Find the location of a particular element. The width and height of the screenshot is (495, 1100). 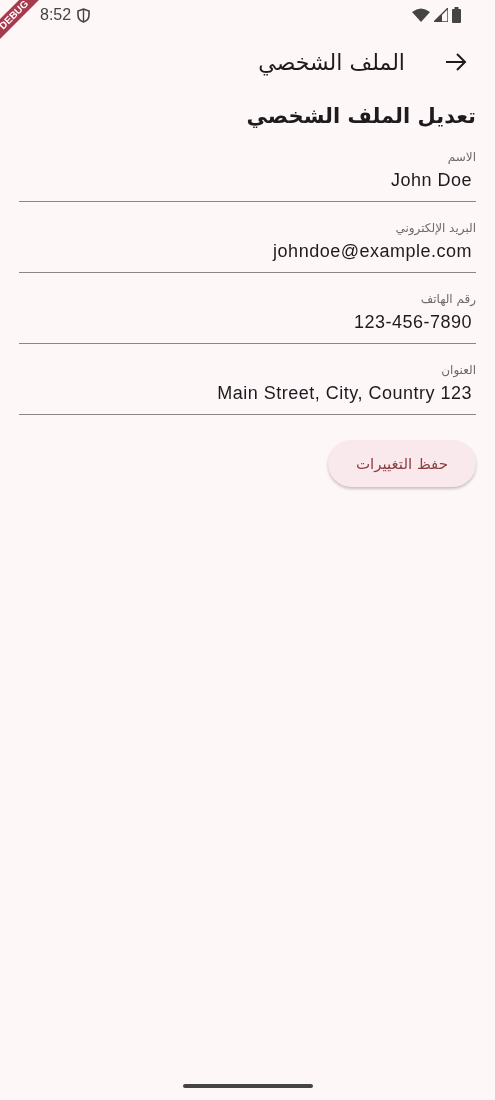

input-field: John Doe is located at coordinates (247, 186).